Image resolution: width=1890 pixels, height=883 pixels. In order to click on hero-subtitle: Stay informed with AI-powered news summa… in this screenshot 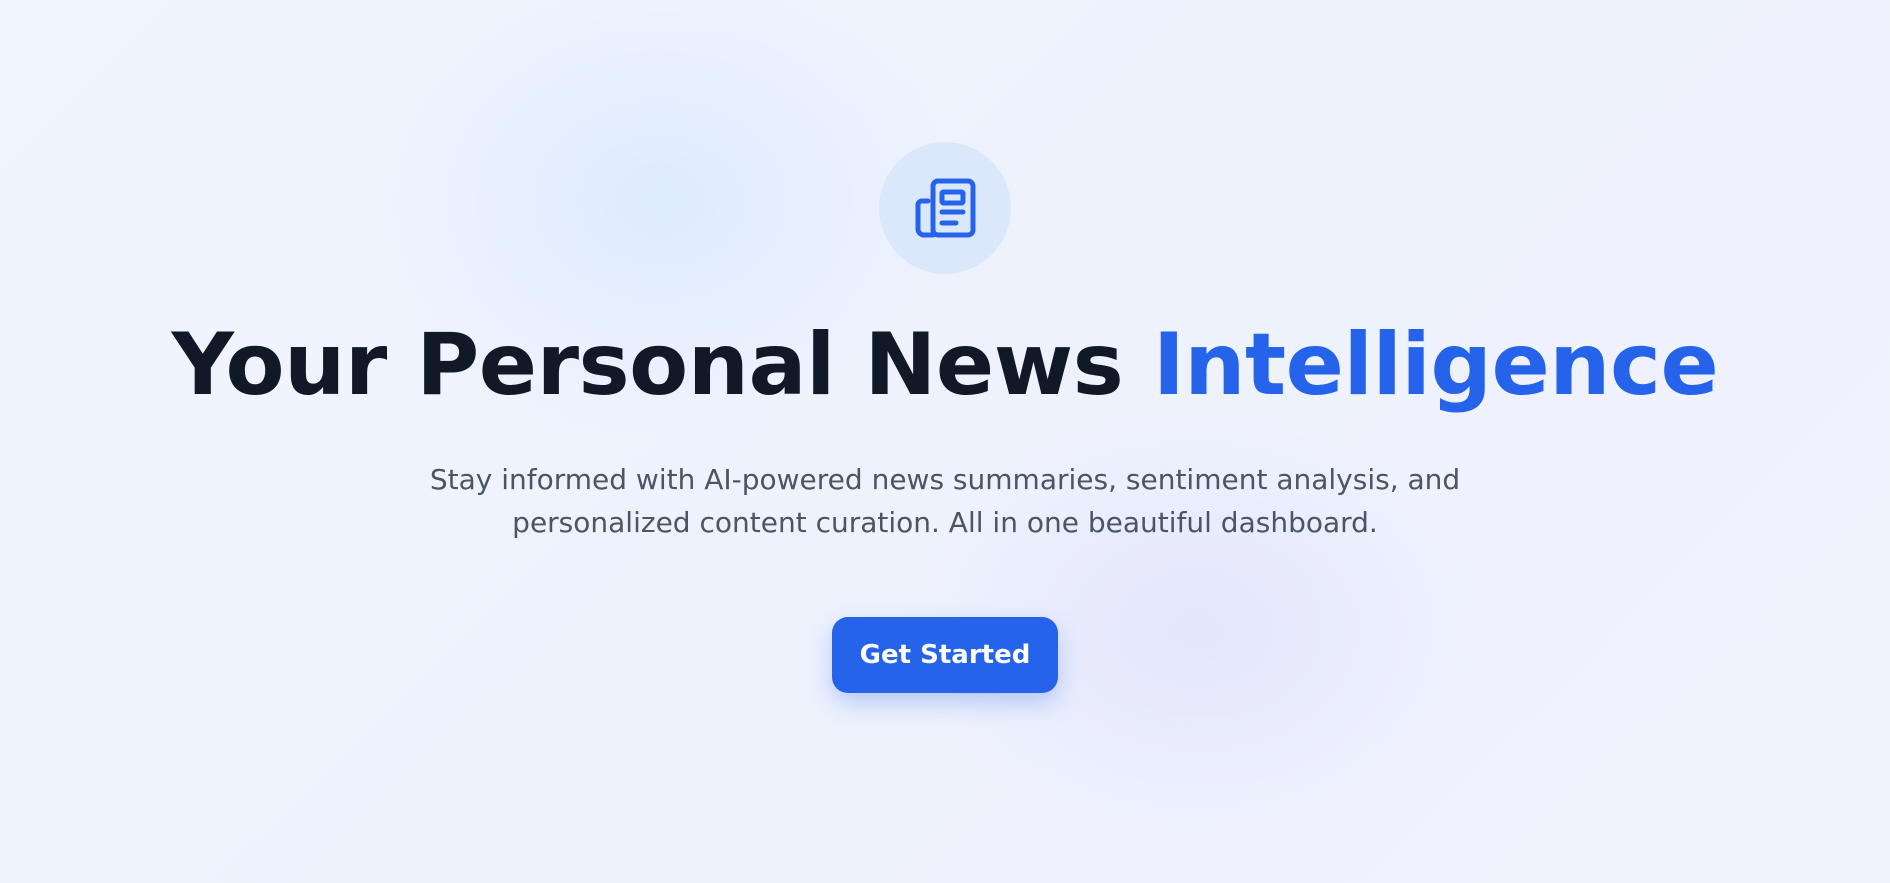, I will do `click(945, 501)`.